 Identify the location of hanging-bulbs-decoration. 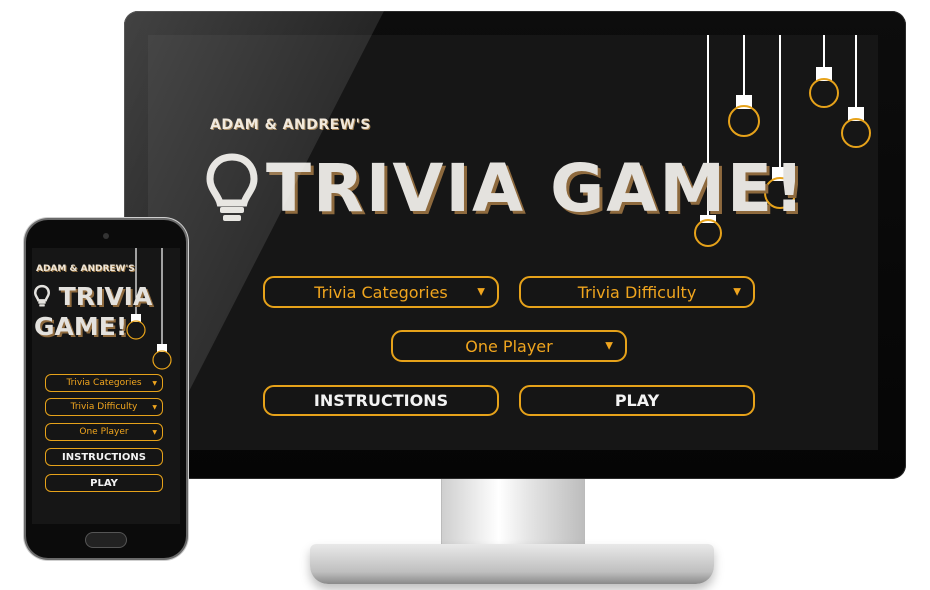
(782, 141).